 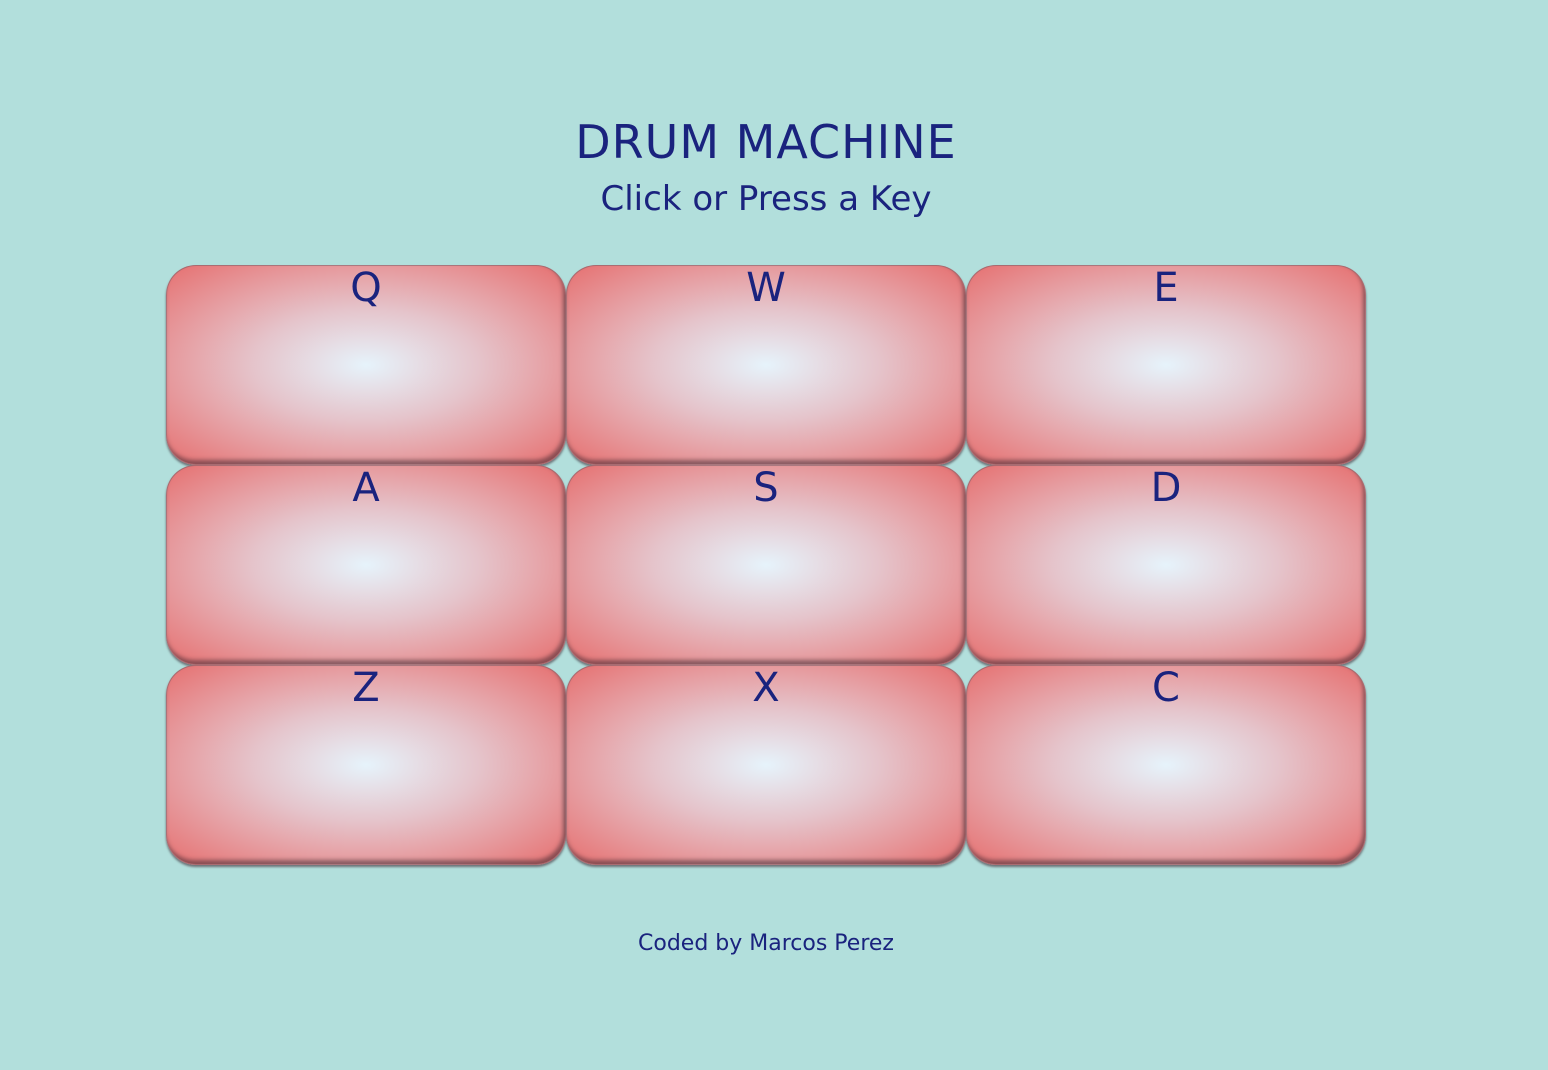 What do you see at coordinates (766, 943) in the screenshot?
I see `footer-credit: Coded by Marcos Perez` at bounding box center [766, 943].